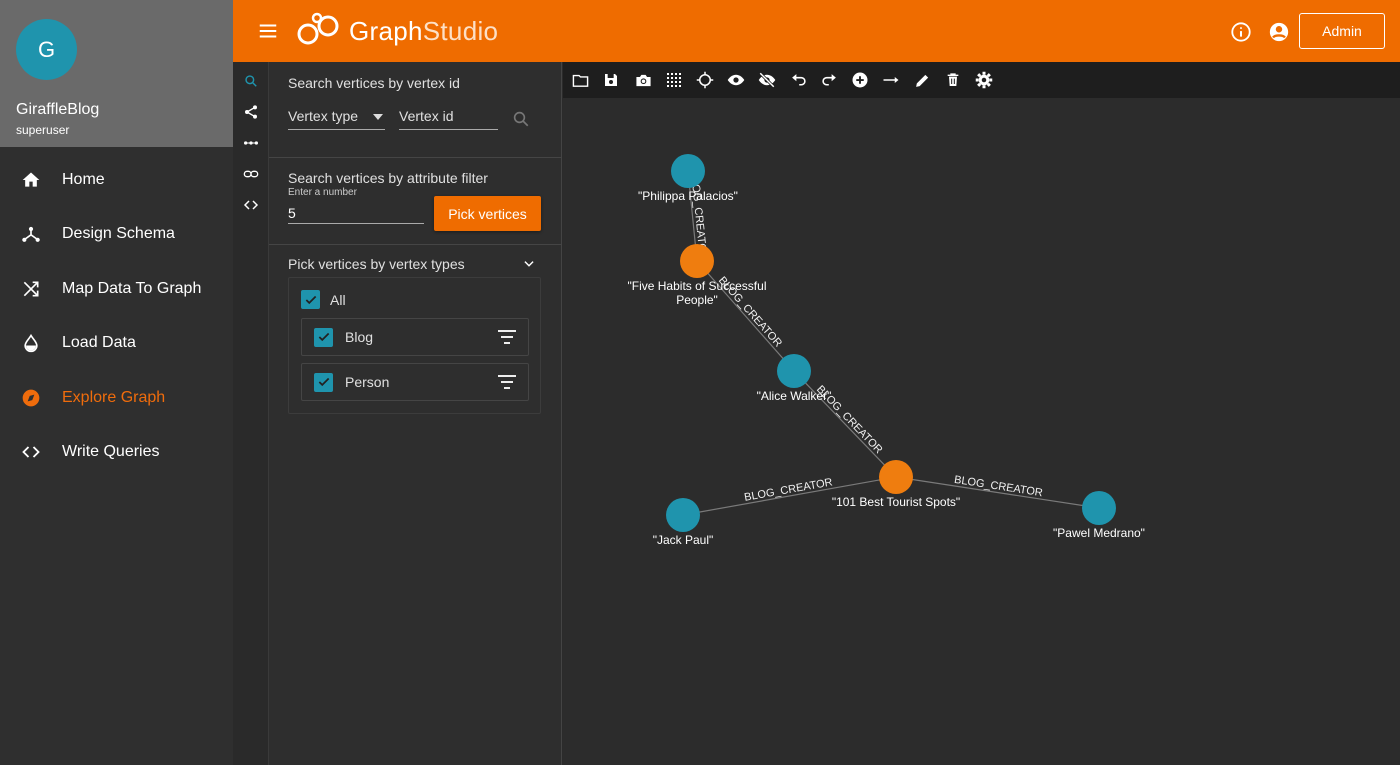 The height and width of the screenshot is (765, 1400). I want to click on vertex-label: "Pawel Medrano", so click(1099, 533).